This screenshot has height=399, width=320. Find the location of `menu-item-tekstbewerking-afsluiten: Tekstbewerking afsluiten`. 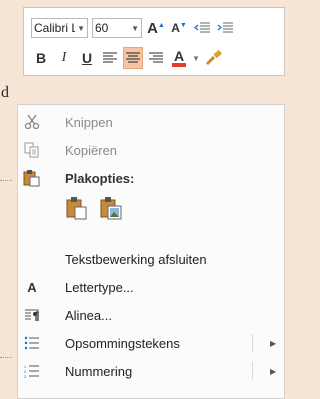

menu-item-tekstbewerking-afsluiten: Tekstbewerking afsluiten is located at coordinates (151, 259).